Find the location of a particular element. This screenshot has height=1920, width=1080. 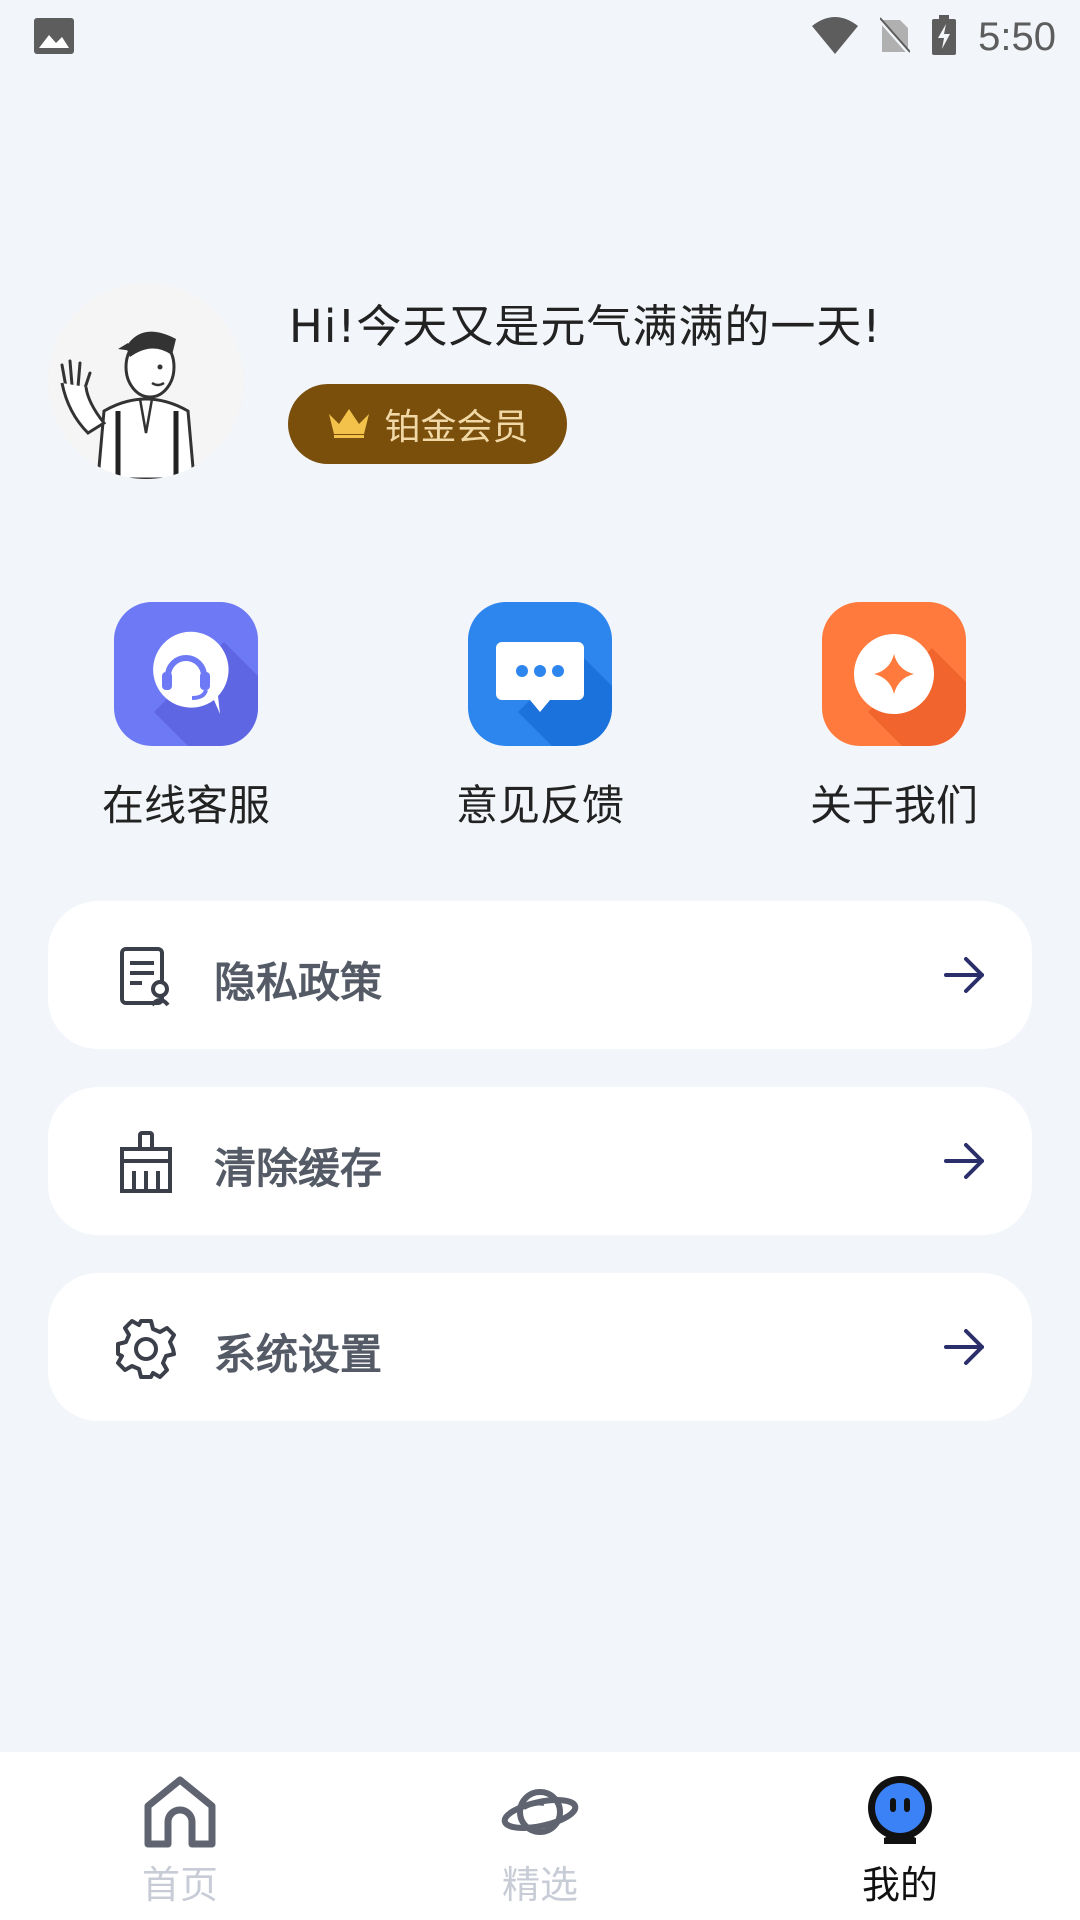

menu-item-label: 隐私政策 is located at coordinates (298, 982).